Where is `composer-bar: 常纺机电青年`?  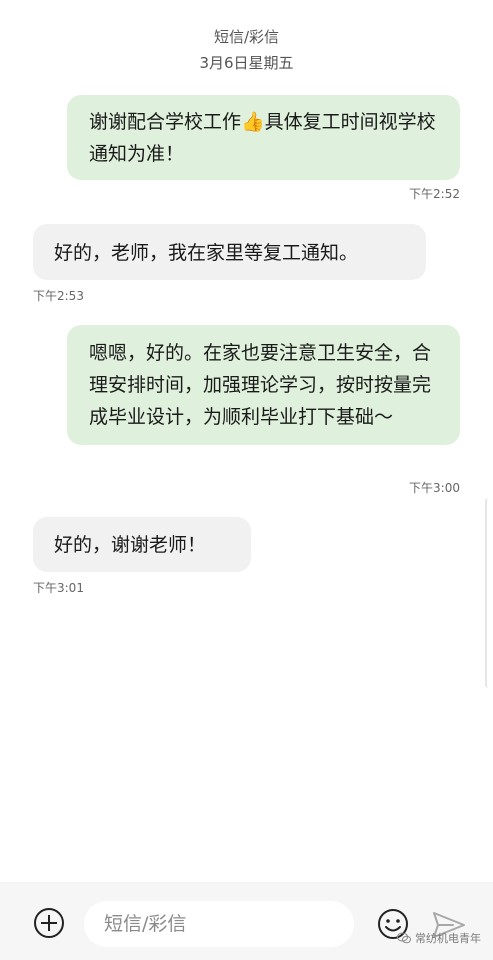 composer-bar: 常纺机电青年 is located at coordinates (246, 921).